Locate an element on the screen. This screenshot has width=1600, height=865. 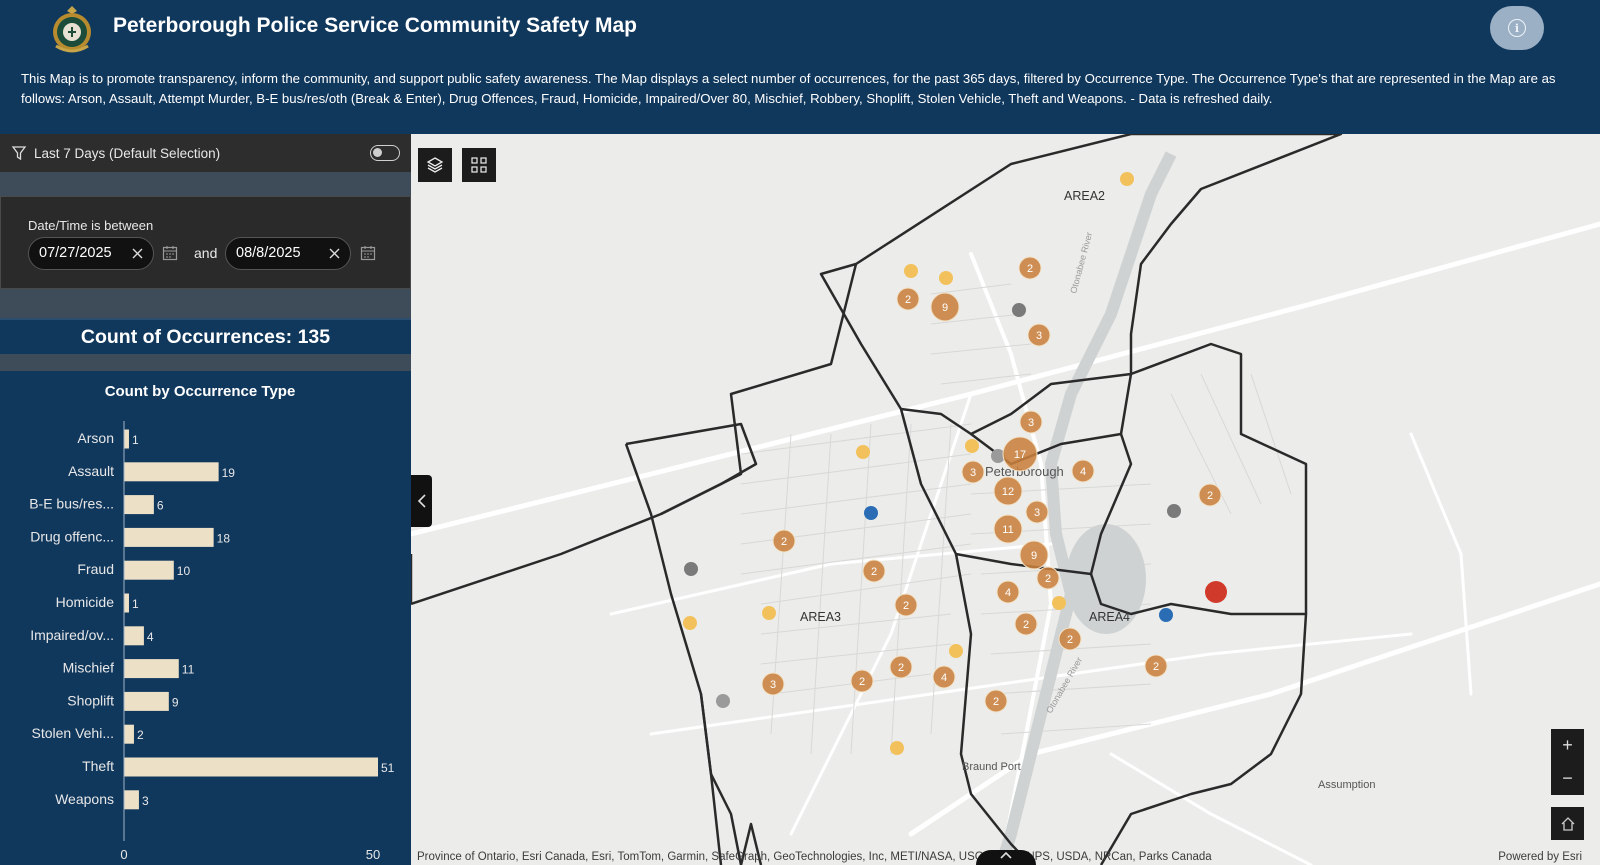
cluster-marker: 12 is located at coordinates (1008, 491).